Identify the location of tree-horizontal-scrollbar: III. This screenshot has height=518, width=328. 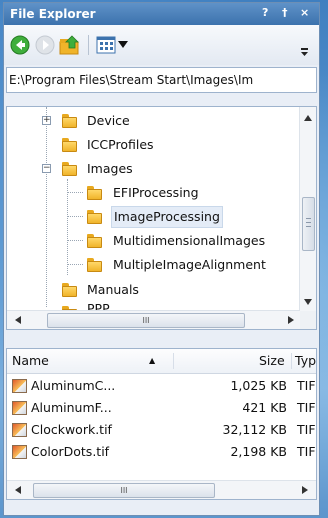
(153, 319).